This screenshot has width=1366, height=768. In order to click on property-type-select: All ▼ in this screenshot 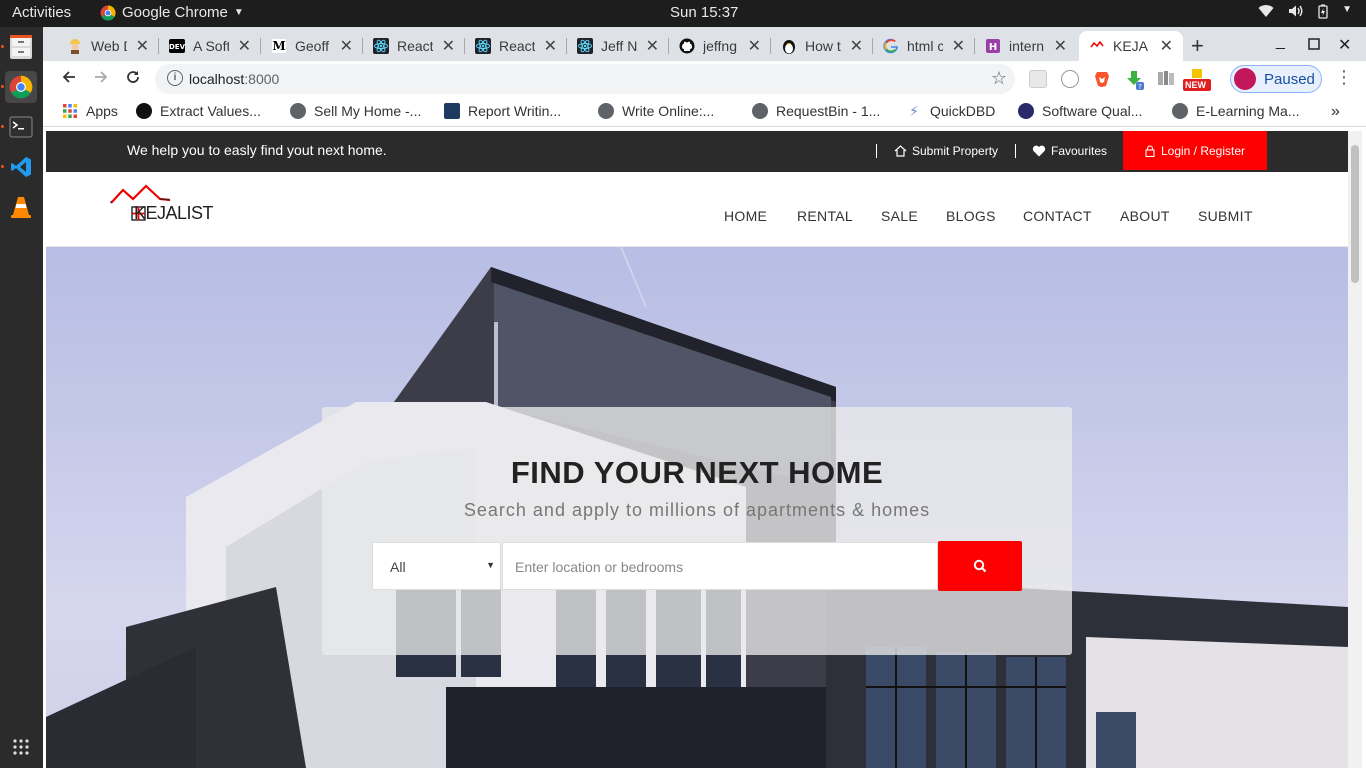, I will do `click(436, 566)`.